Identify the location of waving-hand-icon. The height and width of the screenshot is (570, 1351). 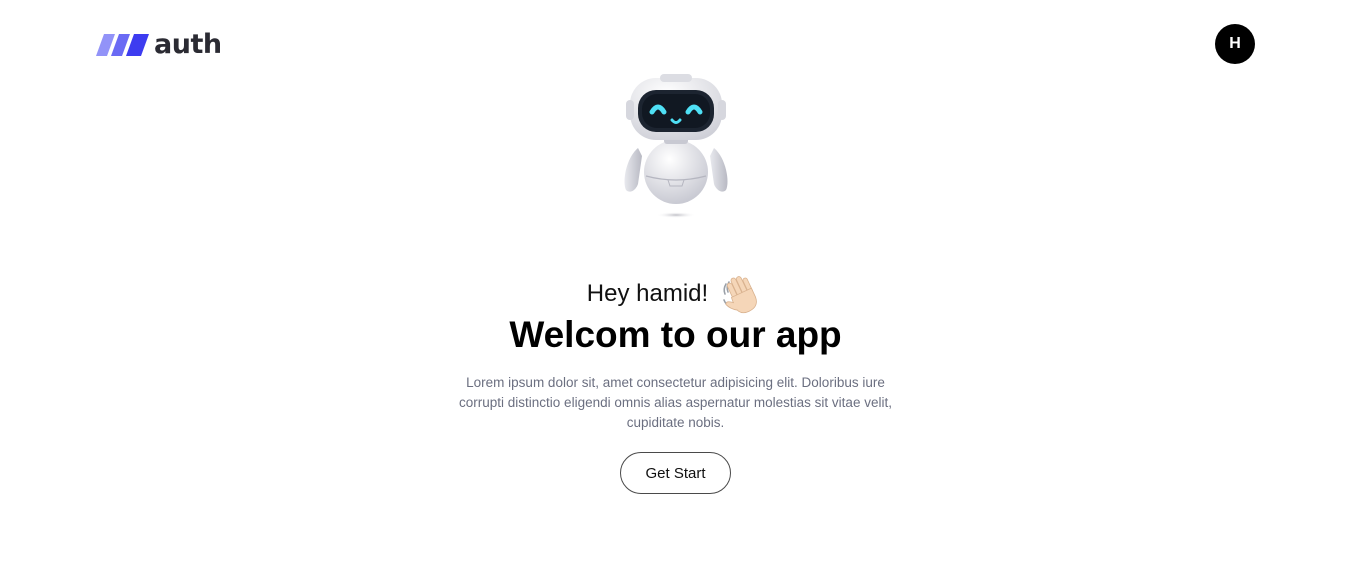
(740, 295).